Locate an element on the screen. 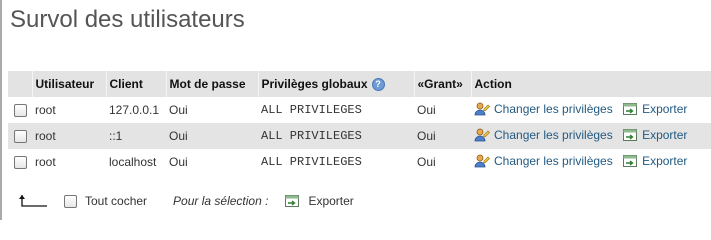 The height and width of the screenshot is (240, 711). check-all-control: Tout cocher is located at coordinates (105, 201).